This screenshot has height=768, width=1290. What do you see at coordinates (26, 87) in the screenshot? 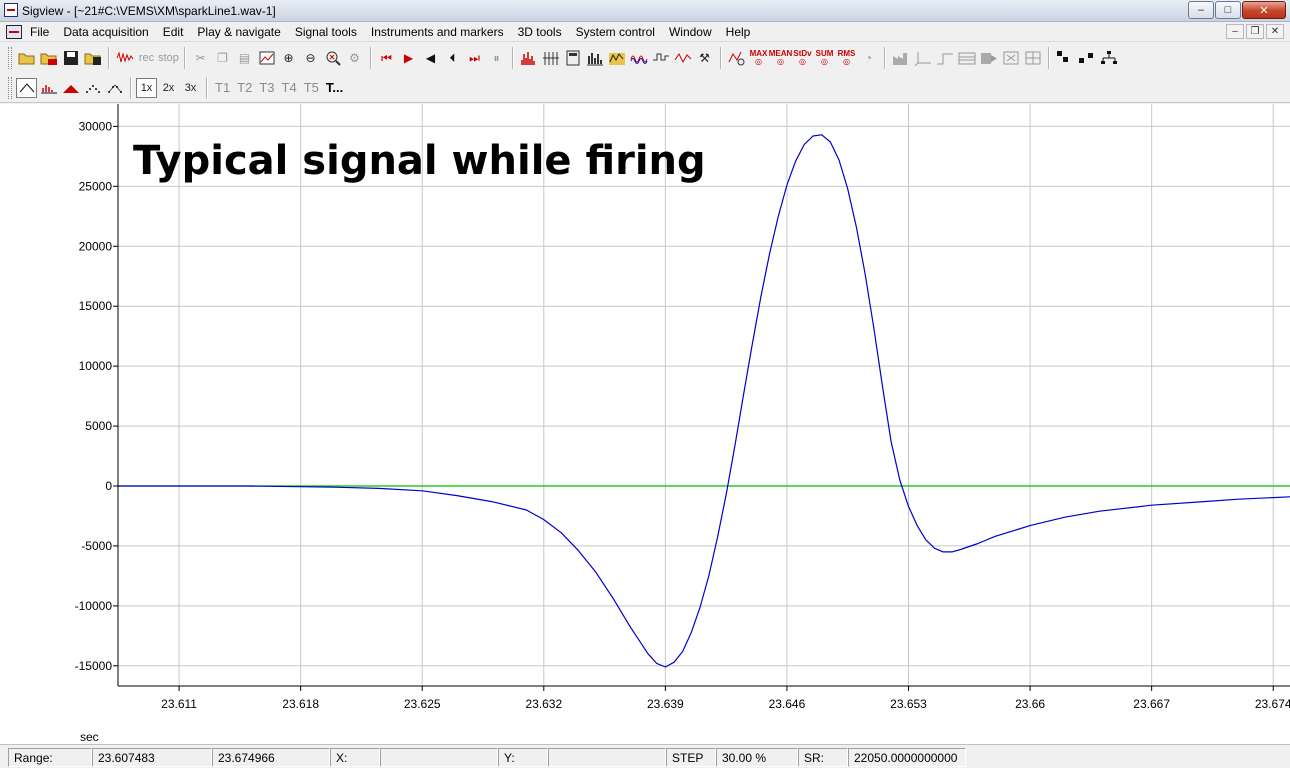
I see `line-mode-icon` at bounding box center [26, 87].